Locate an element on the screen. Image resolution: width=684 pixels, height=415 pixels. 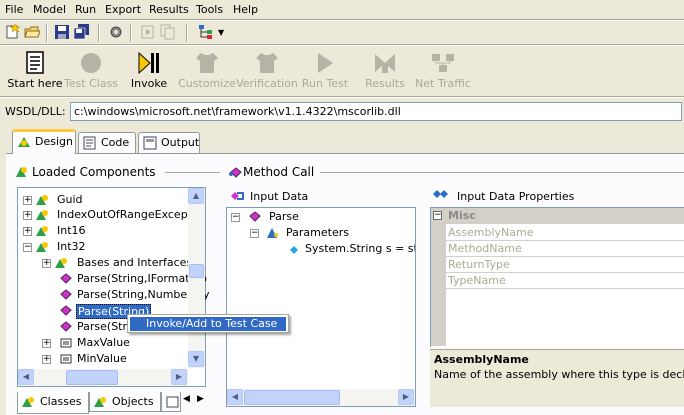
play-icon is located at coordinates (325, 63).